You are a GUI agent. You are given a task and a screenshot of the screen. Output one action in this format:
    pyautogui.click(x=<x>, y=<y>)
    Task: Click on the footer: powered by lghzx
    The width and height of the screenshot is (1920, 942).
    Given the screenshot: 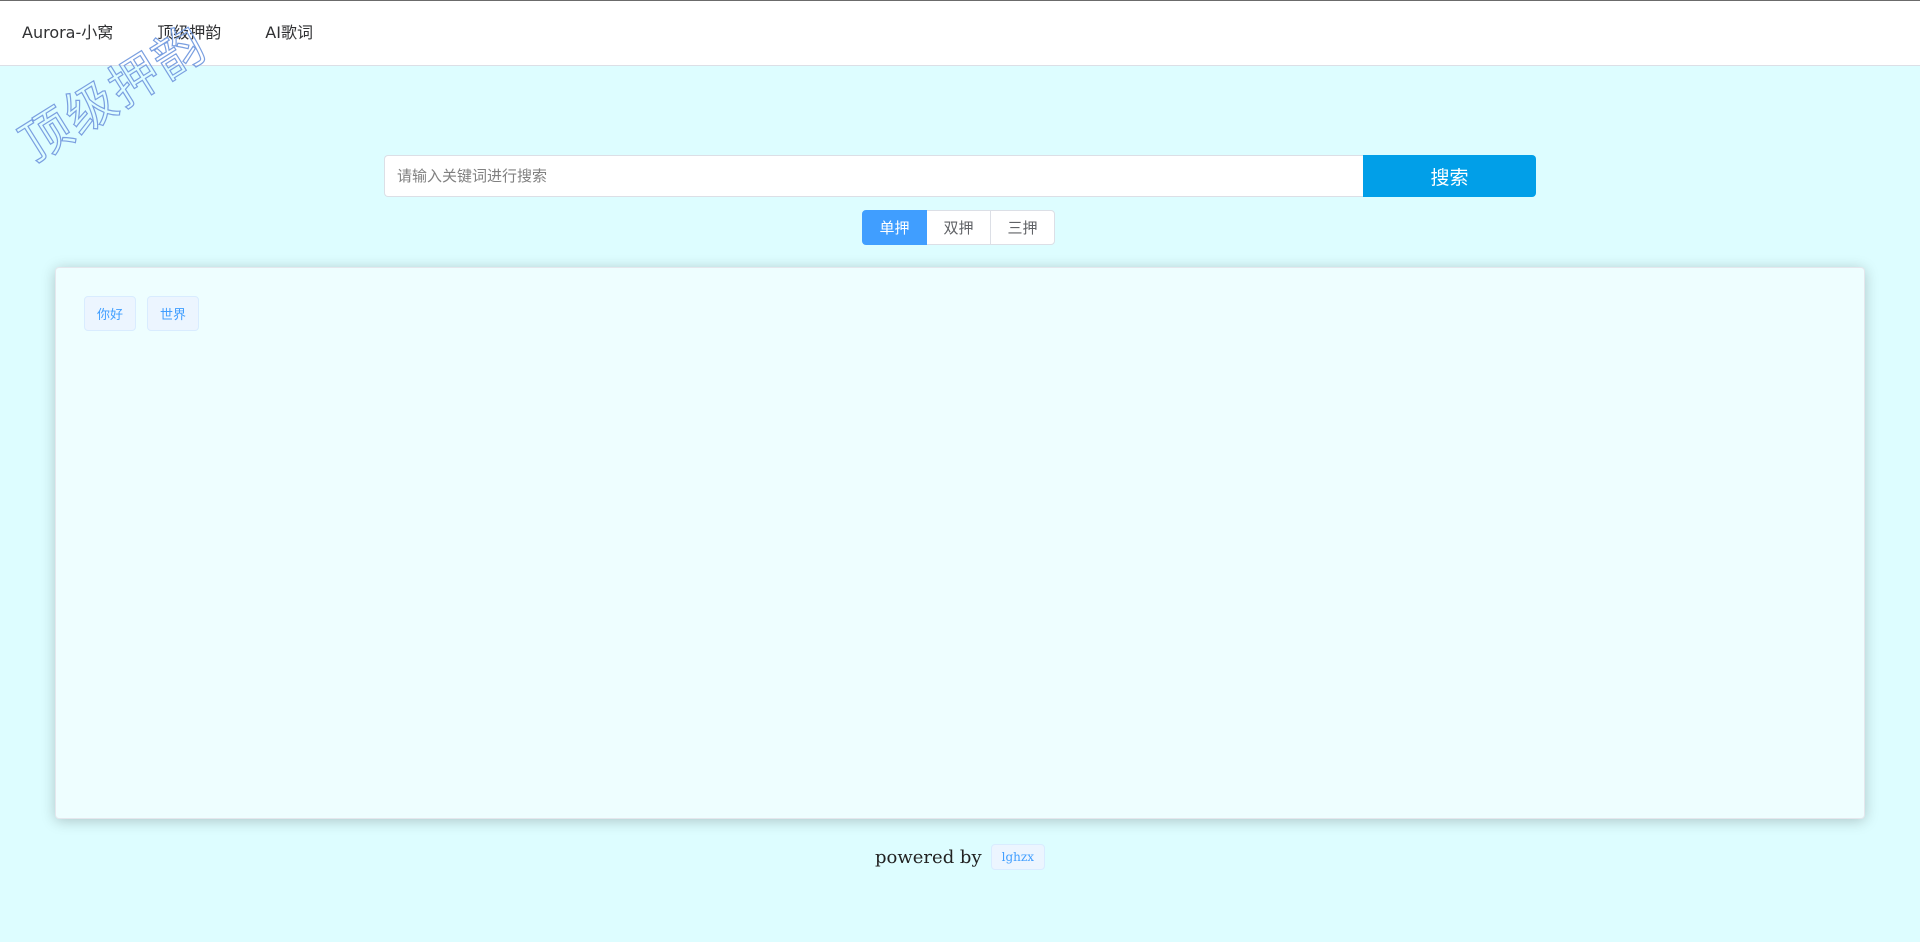 What is the action you would take?
    pyautogui.click(x=960, y=857)
    